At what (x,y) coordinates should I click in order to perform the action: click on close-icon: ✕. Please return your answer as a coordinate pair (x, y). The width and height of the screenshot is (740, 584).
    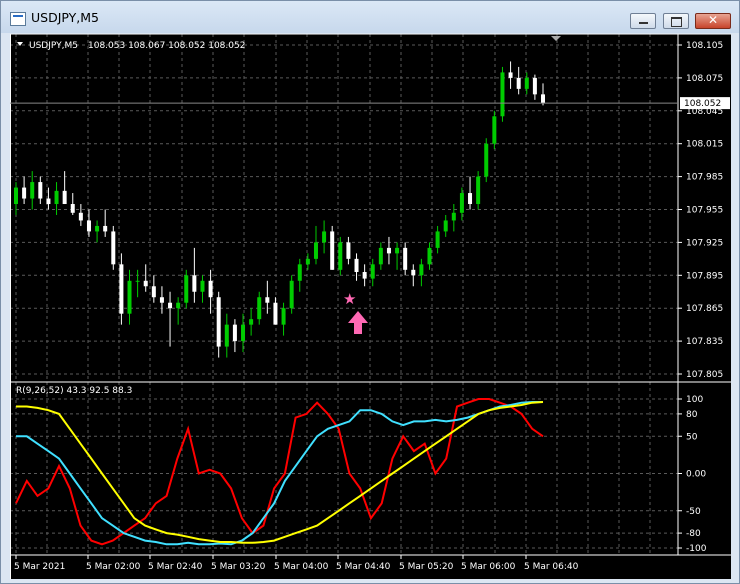
    Looking at the image, I should click on (713, 20).